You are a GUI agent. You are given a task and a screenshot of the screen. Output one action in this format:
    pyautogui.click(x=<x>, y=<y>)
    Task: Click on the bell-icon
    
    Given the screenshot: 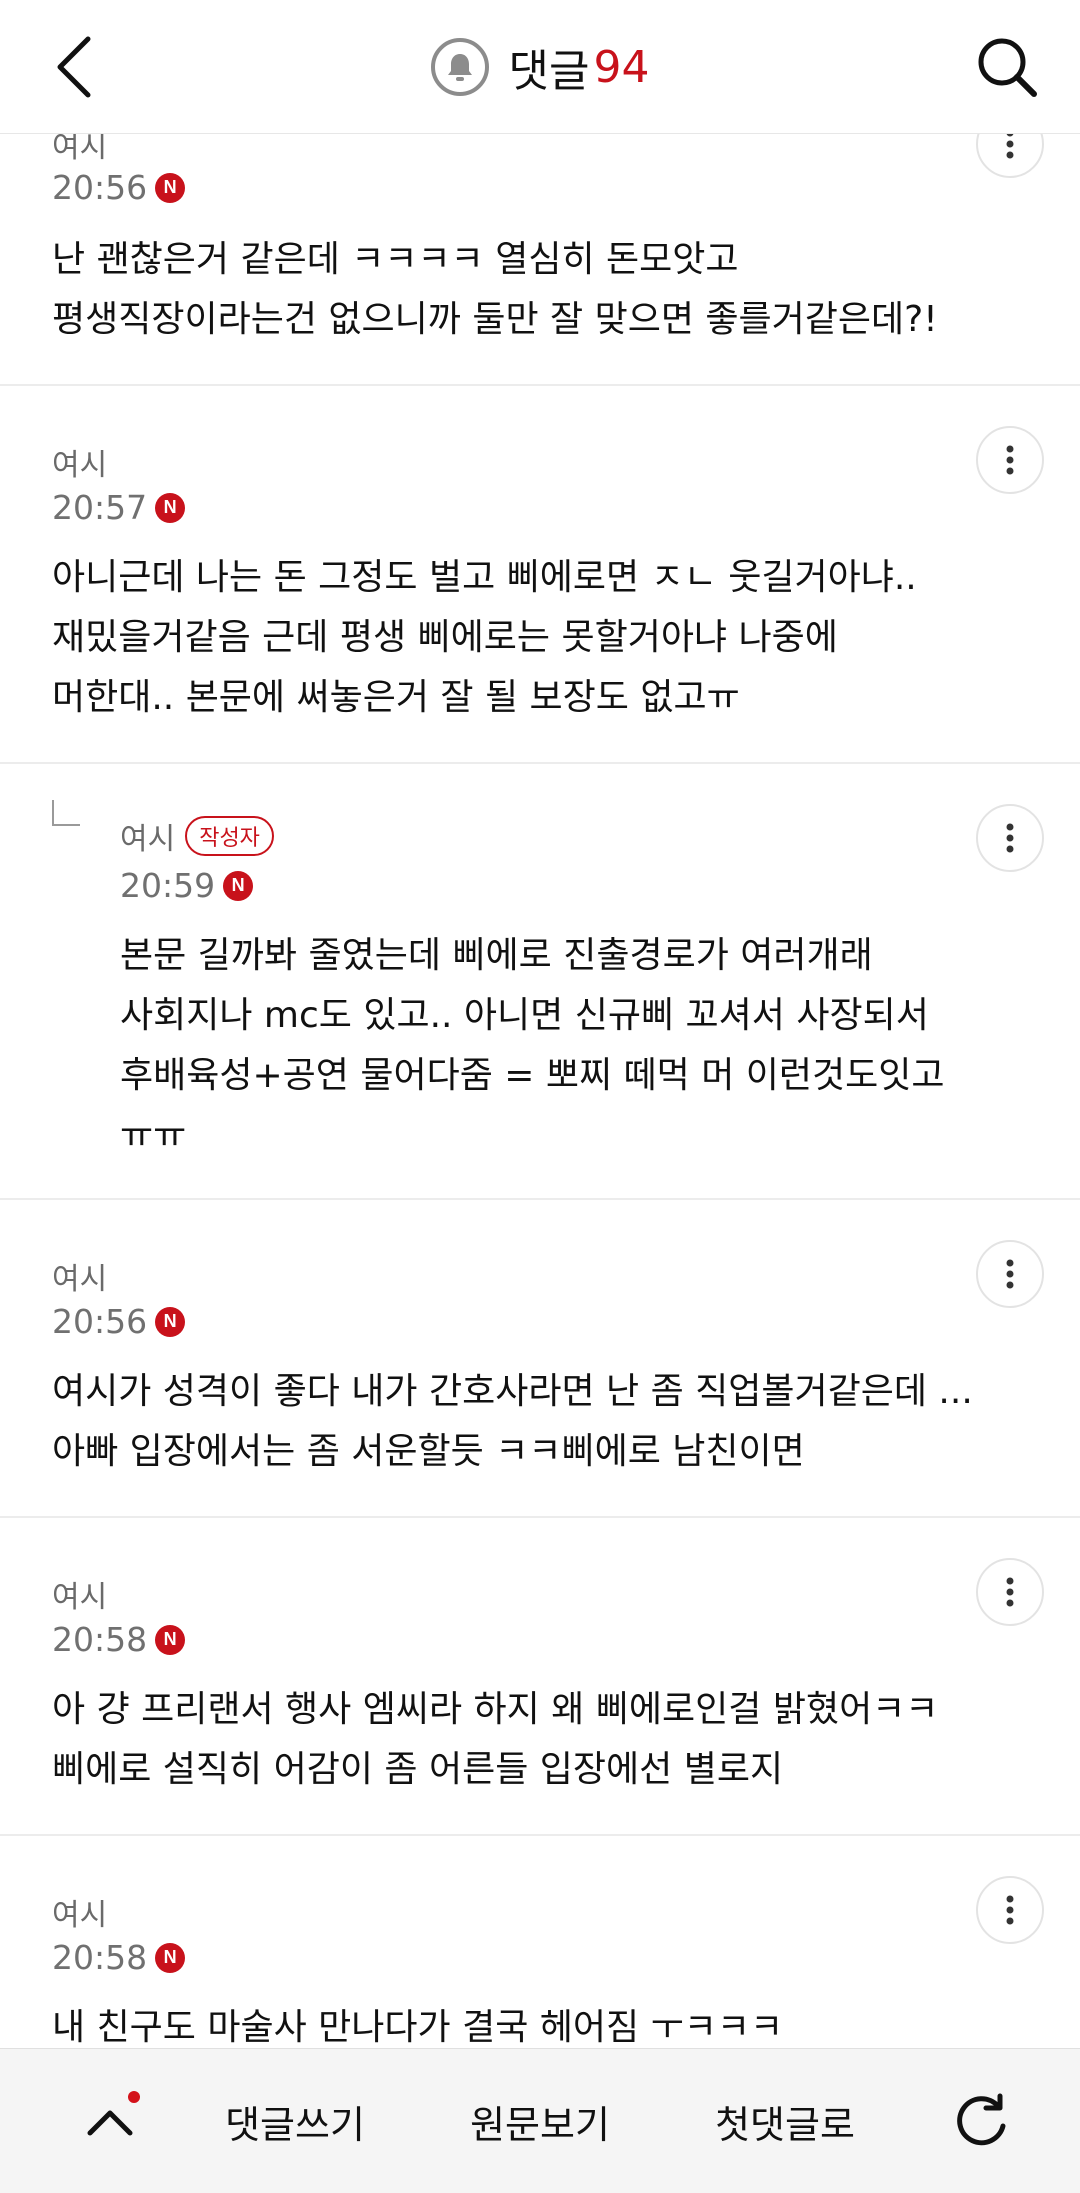 What is the action you would take?
    pyautogui.click(x=459, y=67)
    